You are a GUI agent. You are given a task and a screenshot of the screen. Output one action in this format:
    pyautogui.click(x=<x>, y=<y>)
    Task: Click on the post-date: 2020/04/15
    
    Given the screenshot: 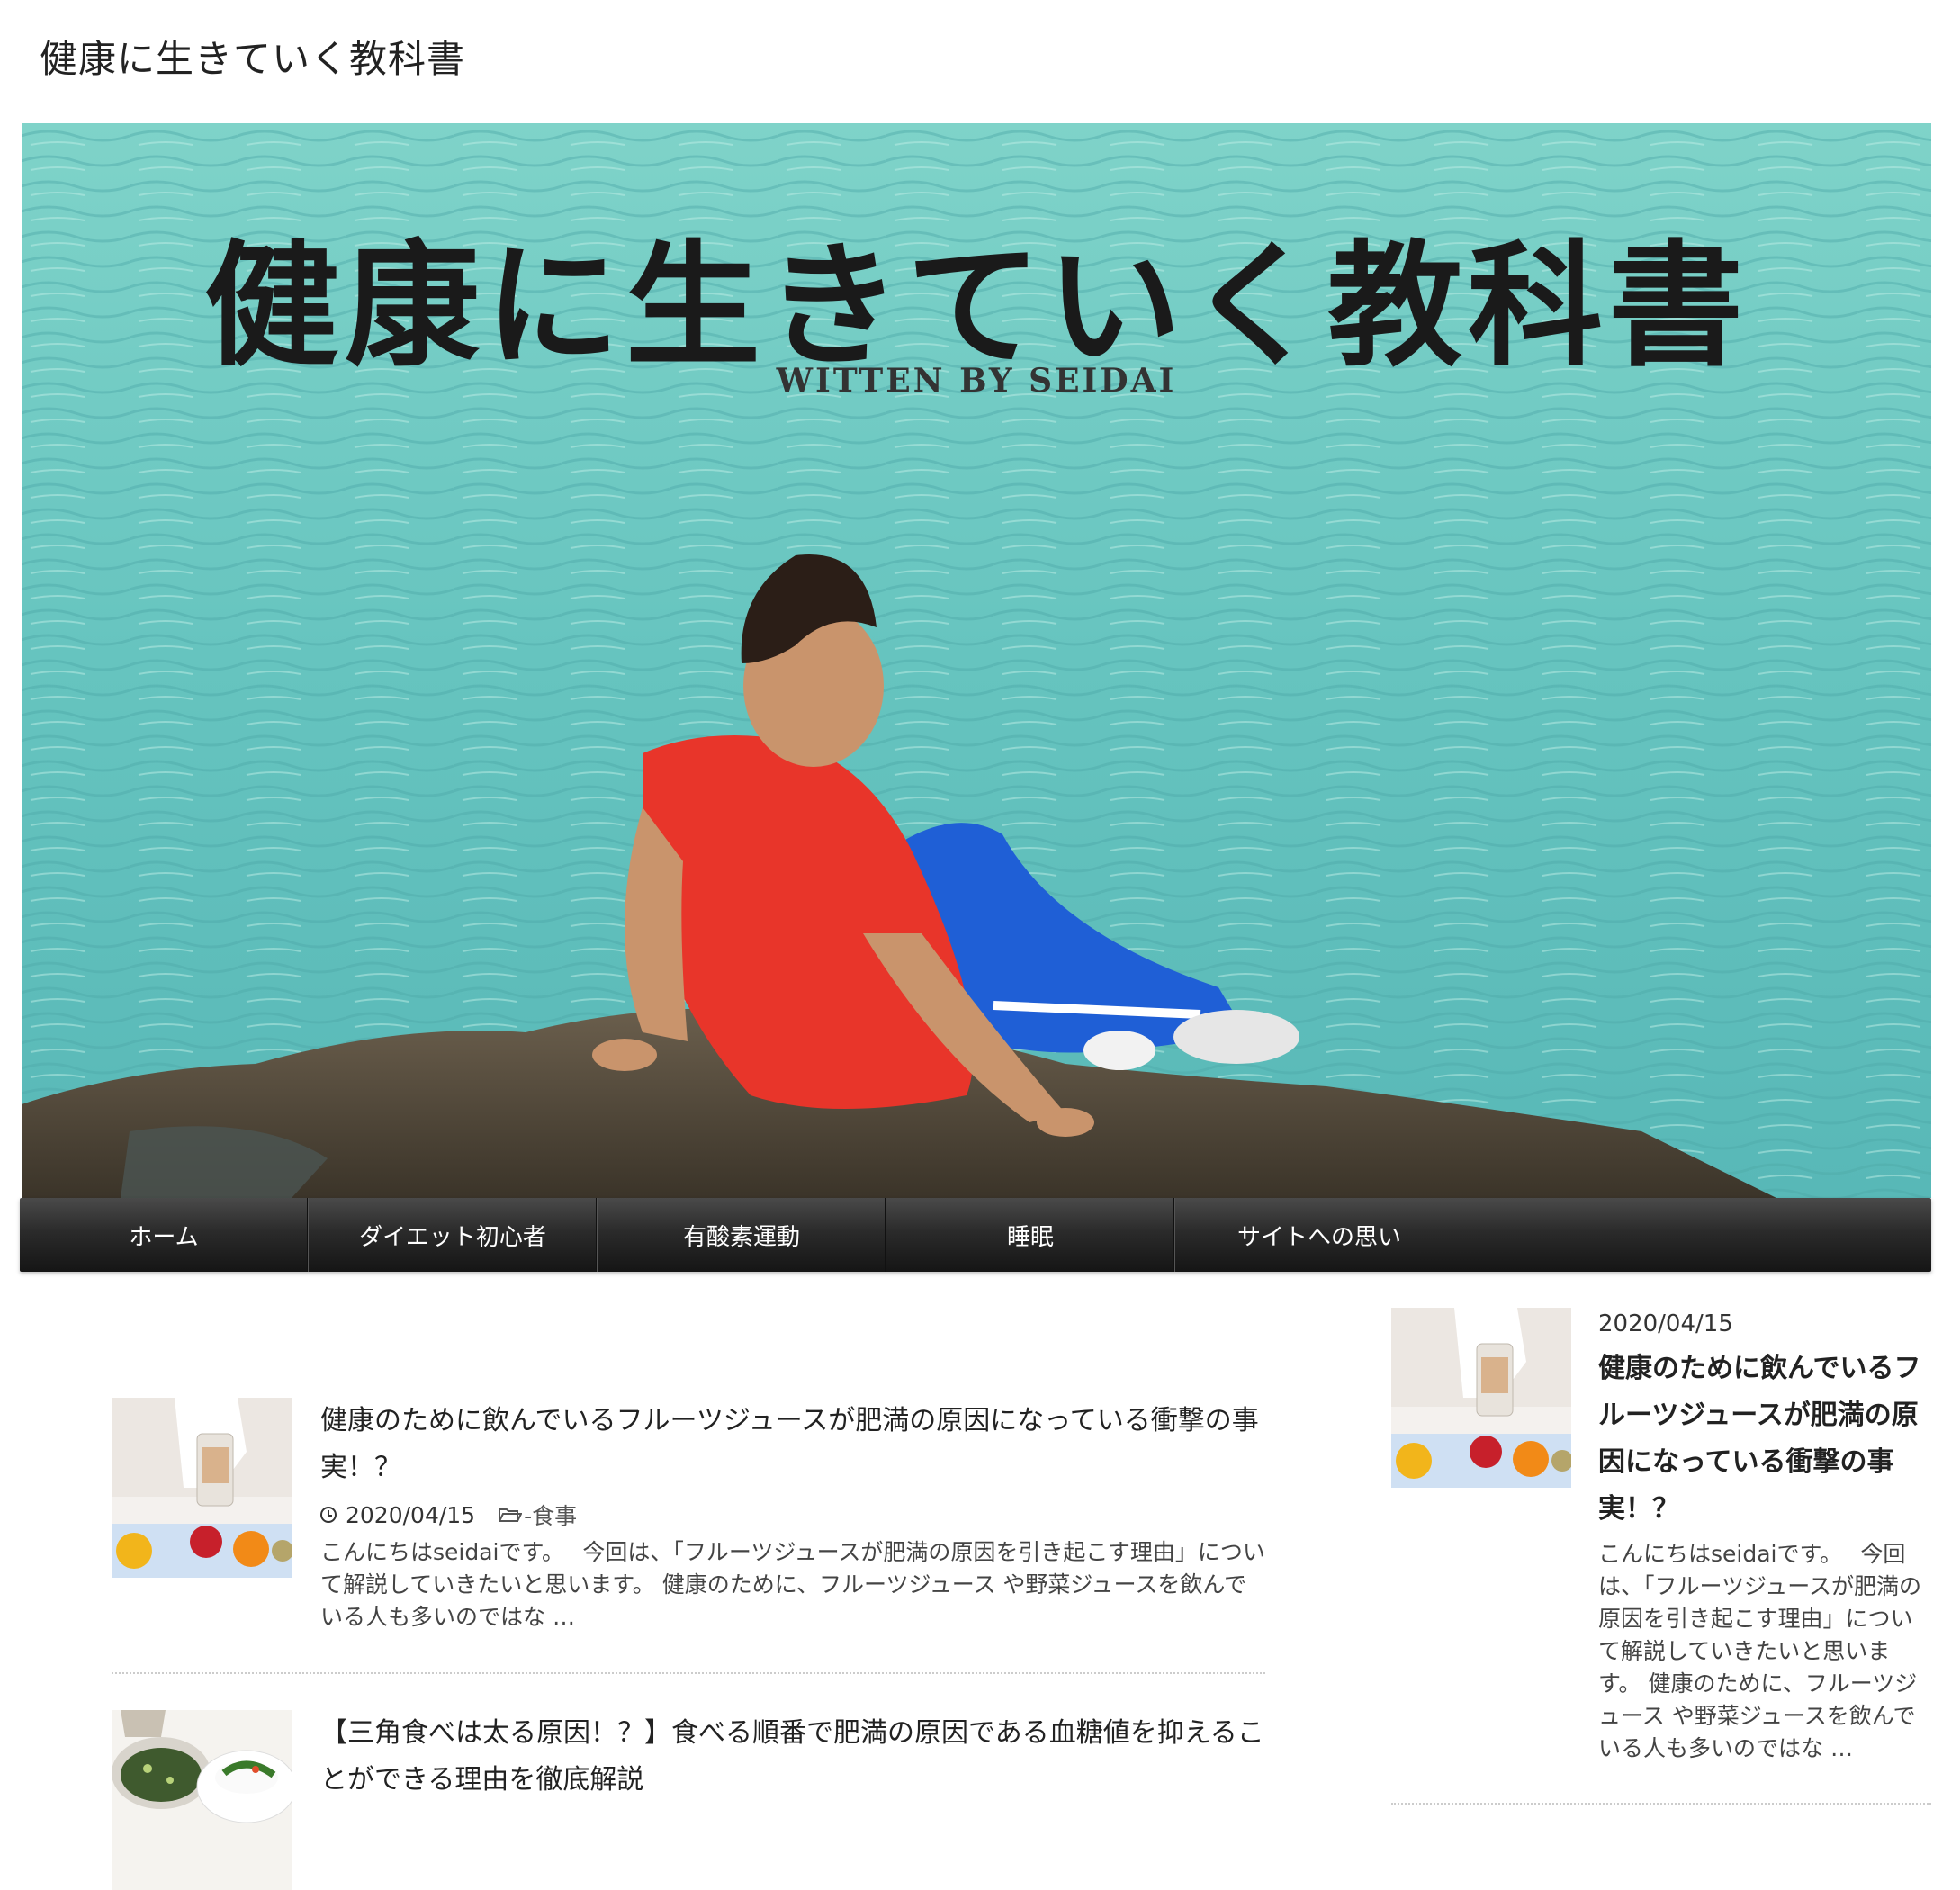 What is the action you would take?
    pyautogui.click(x=397, y=1515)
    